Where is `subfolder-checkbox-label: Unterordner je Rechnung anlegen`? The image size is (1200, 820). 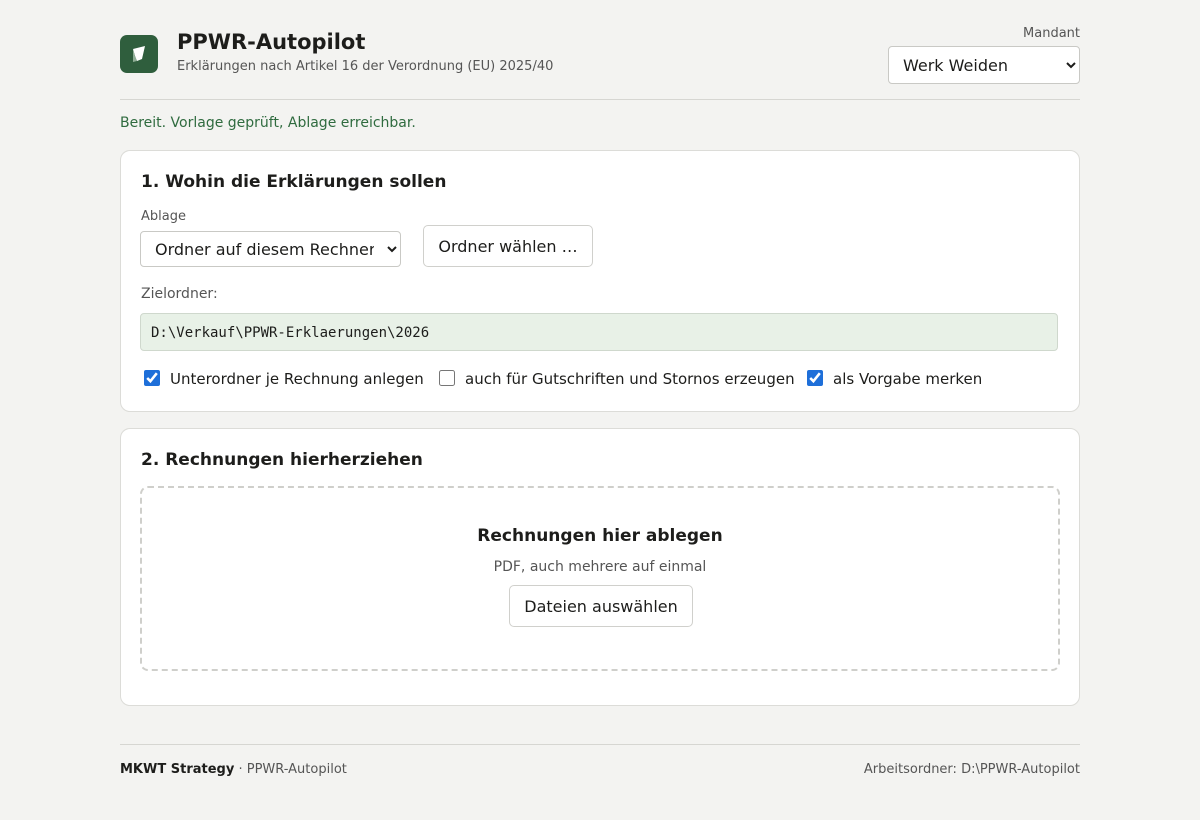 subfolder-checkbox-label: Unterordner je Rechnung anlegen is located at coordinates (297, 379).